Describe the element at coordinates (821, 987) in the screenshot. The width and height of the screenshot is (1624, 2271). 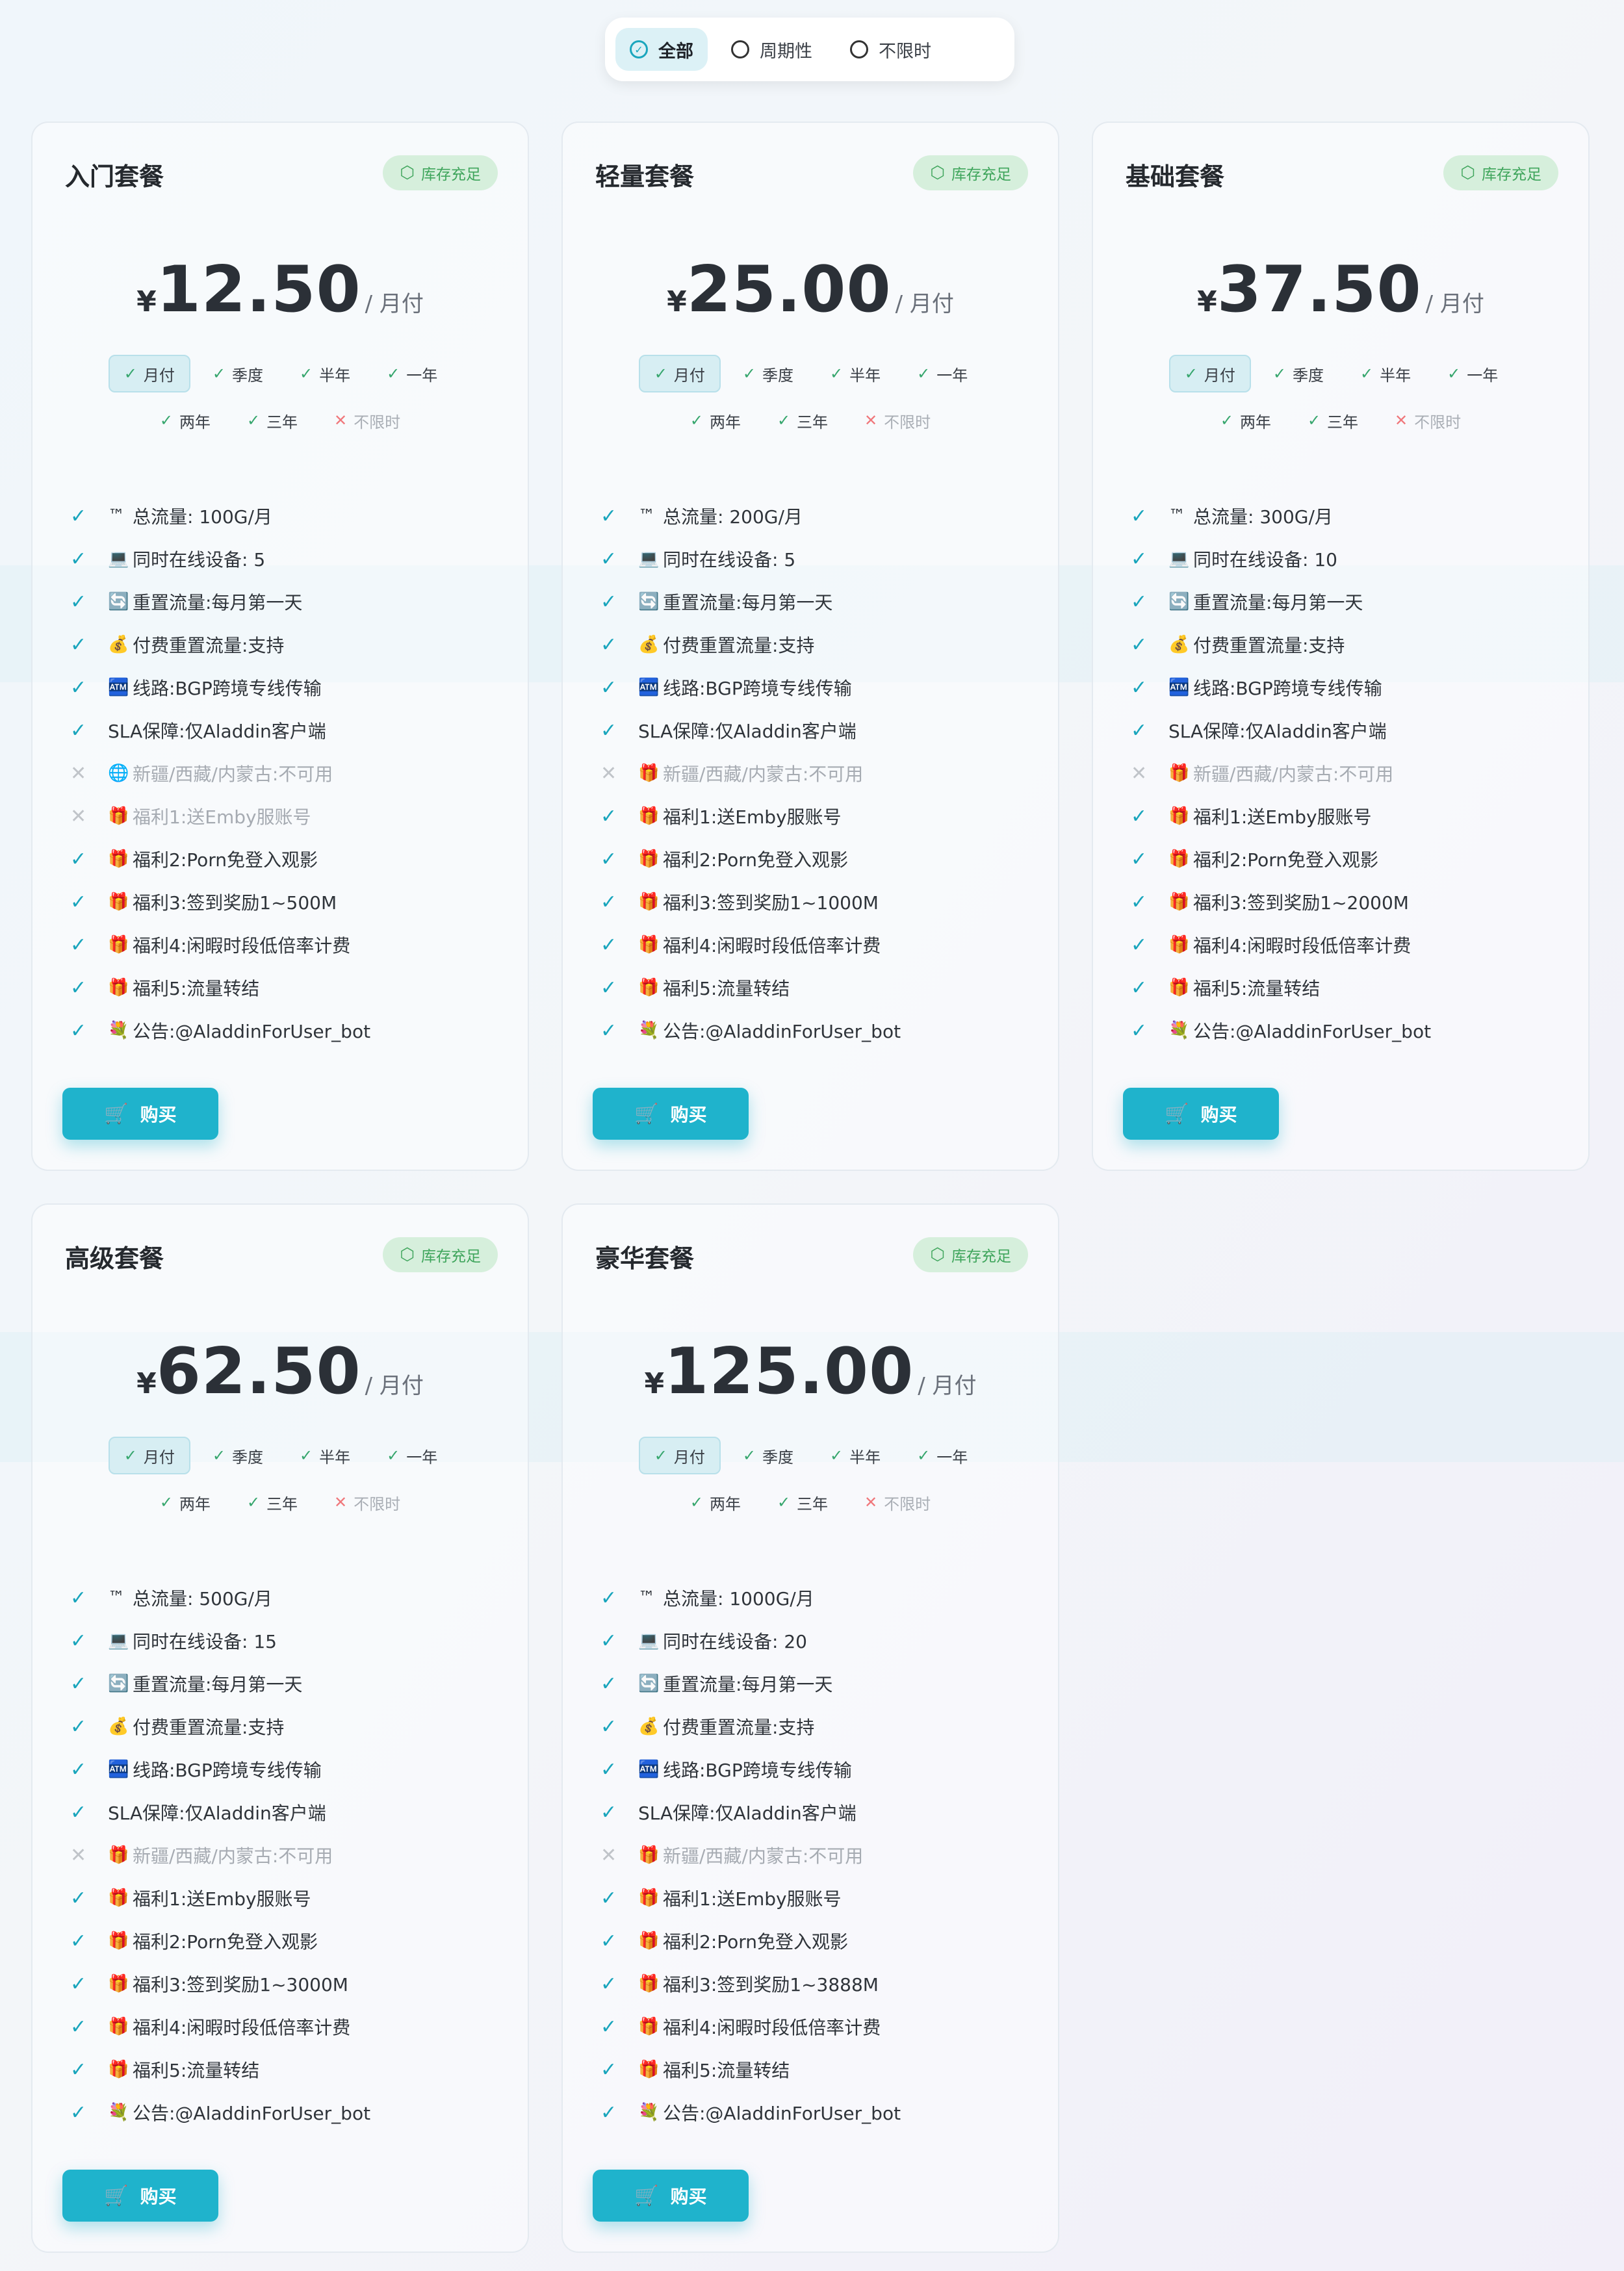
I see `feature-item: ✓ 🎁 福利5:流量转结` at that location.